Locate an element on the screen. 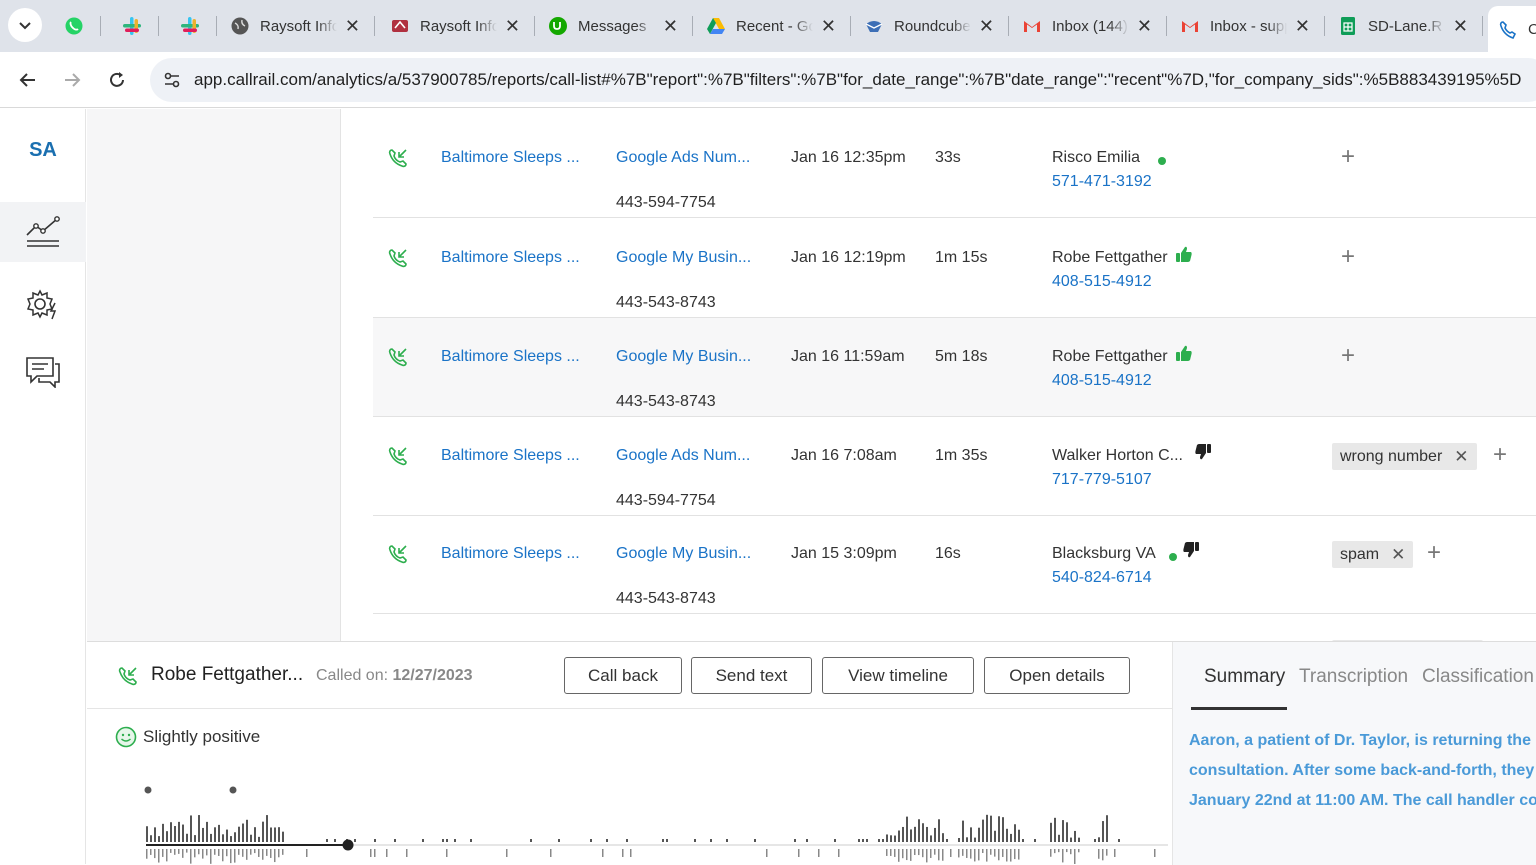  sidebar-item-conversations is located at coordinates (43, 372).